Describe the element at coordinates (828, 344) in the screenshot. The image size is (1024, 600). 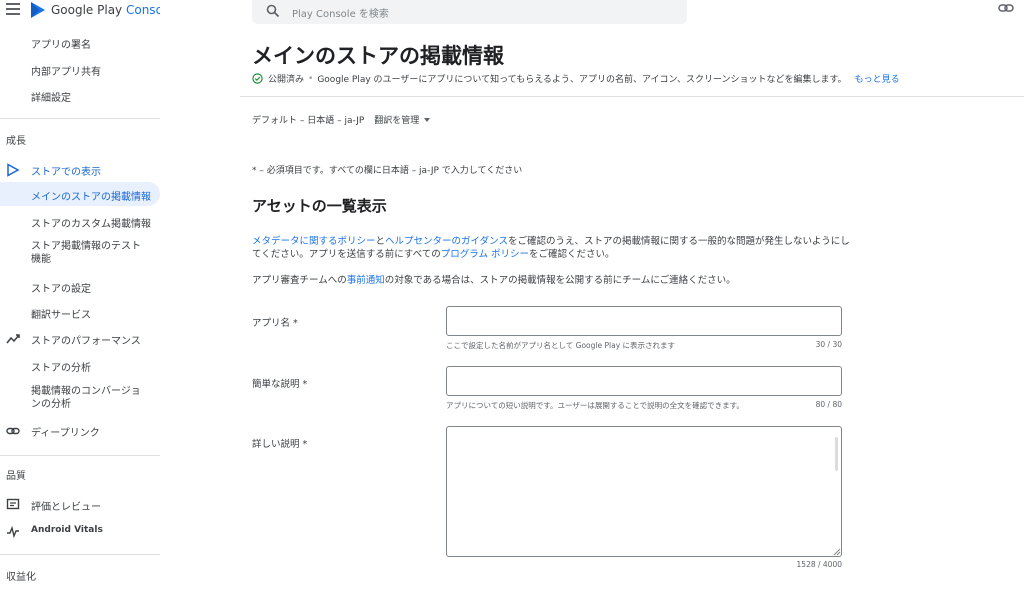
I see `app-name-char-count: 30 / 30` at that location.